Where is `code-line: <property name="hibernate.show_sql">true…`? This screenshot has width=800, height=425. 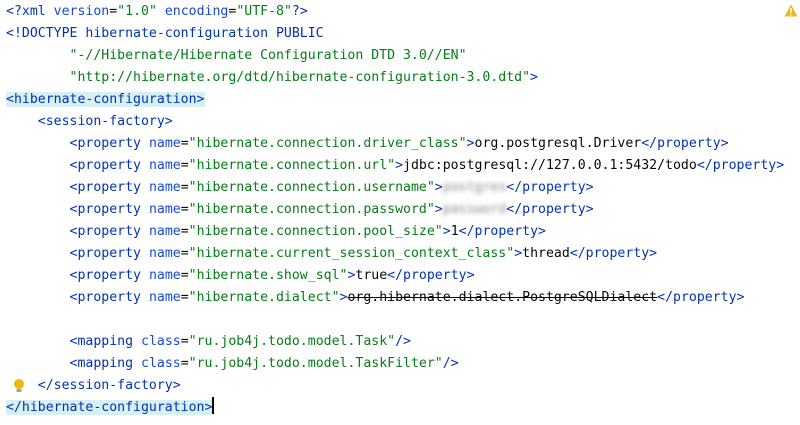 code-line: <property name="hibernate.show_sql">true… is located at coordinates (390, 276).